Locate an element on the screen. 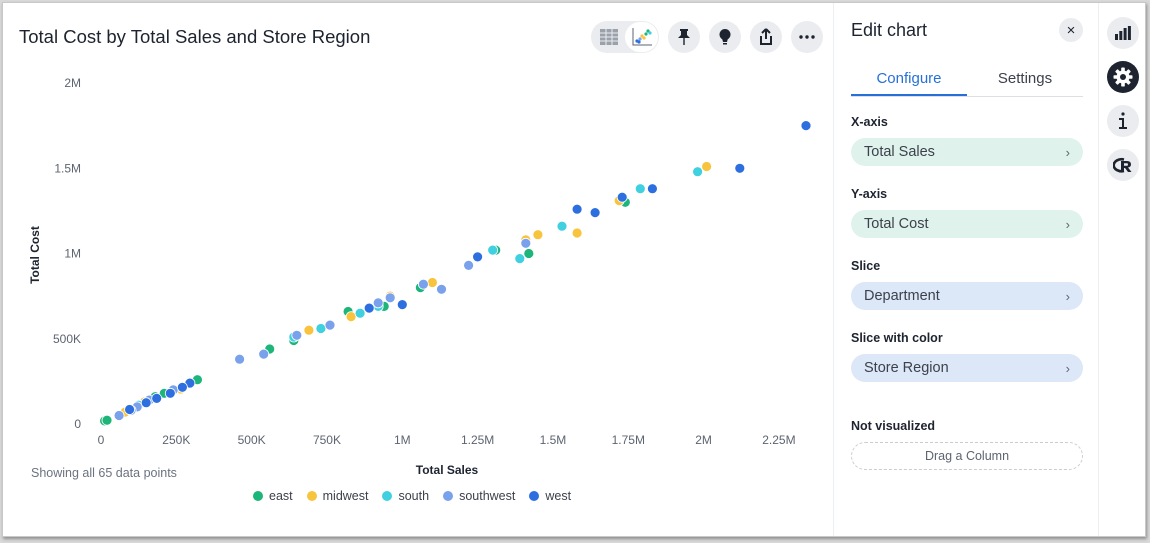 Image resolution: width=1150 pixels, height=543 pixels. x-tick-label: 1.25M is located at coordinates (477, 440).